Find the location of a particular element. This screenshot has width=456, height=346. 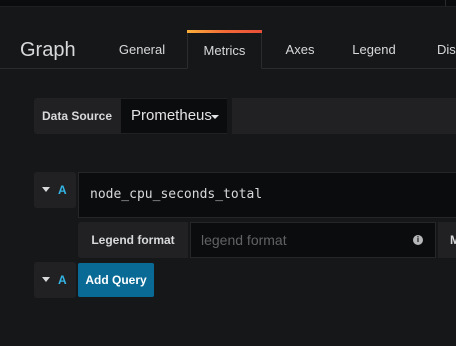

datasource-picker: Prometheus is located at coordinates (174, 116).